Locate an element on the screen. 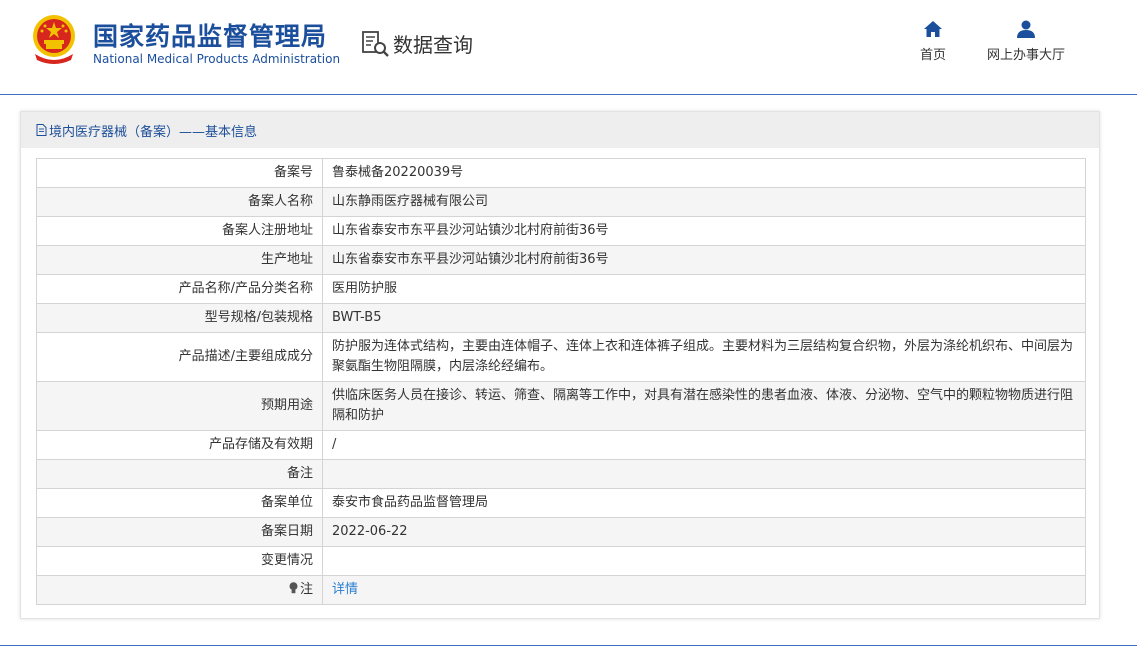 Image resolution: width=1137 pixels, height=651 pixels. table-row: 备案号 鲁泰械备20220039号 is located at coordinates (561, 173).